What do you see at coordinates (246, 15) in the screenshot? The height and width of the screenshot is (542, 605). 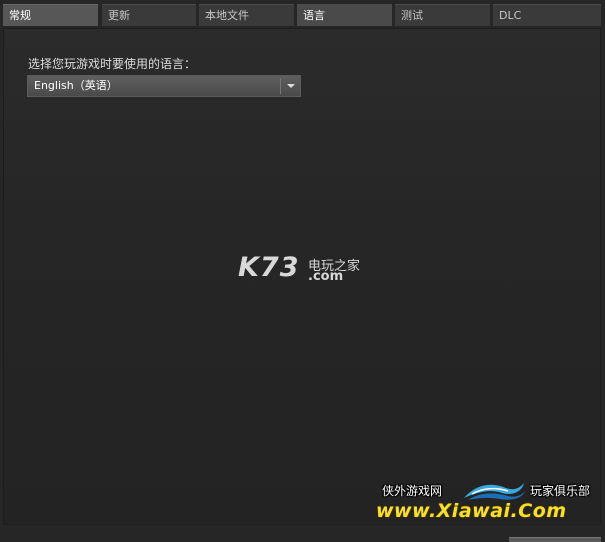 I see `tab-local-files: 本地文件` at bounding box center [246, 15].